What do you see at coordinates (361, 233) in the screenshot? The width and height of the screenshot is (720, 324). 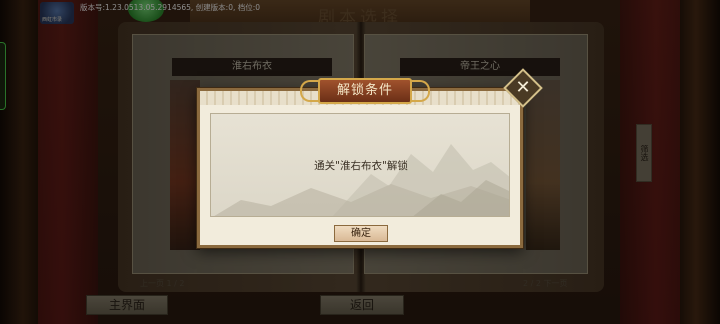 I see `confirm-button: 确定` at bounding box center [361, 233].